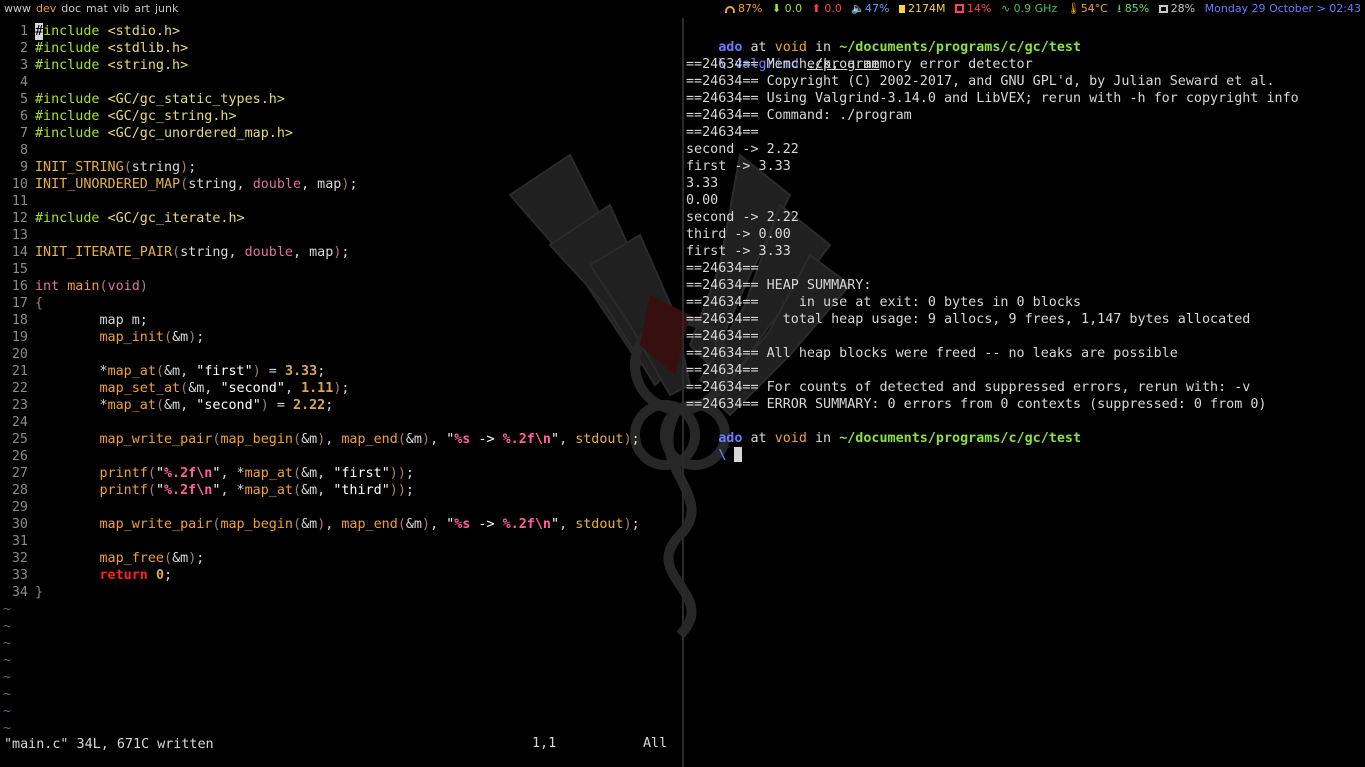 This screenshot has height=767, width=1365. What do you see at coordinates (115, 167) in the screenshot?
I see `code-text: INIT_STRING(string);` at bounding box center [115, 167].